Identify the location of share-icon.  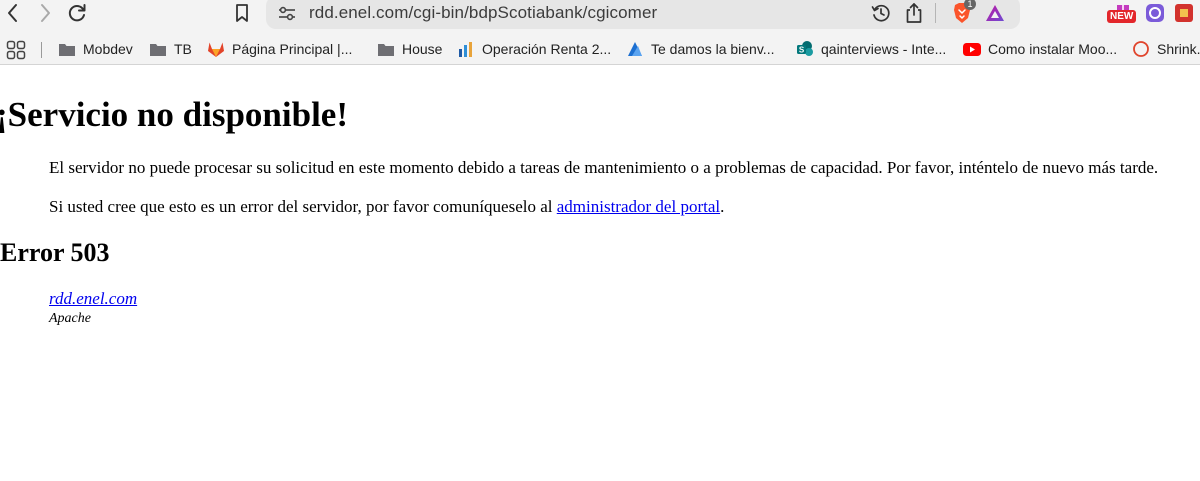
(914, 13).